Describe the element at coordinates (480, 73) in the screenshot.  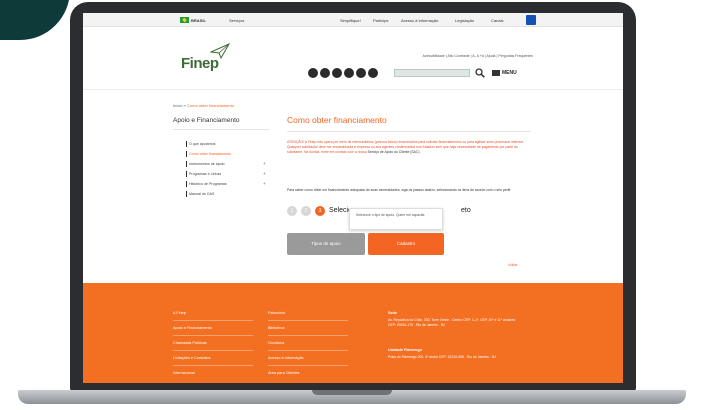
I see `search-icon` at that location.